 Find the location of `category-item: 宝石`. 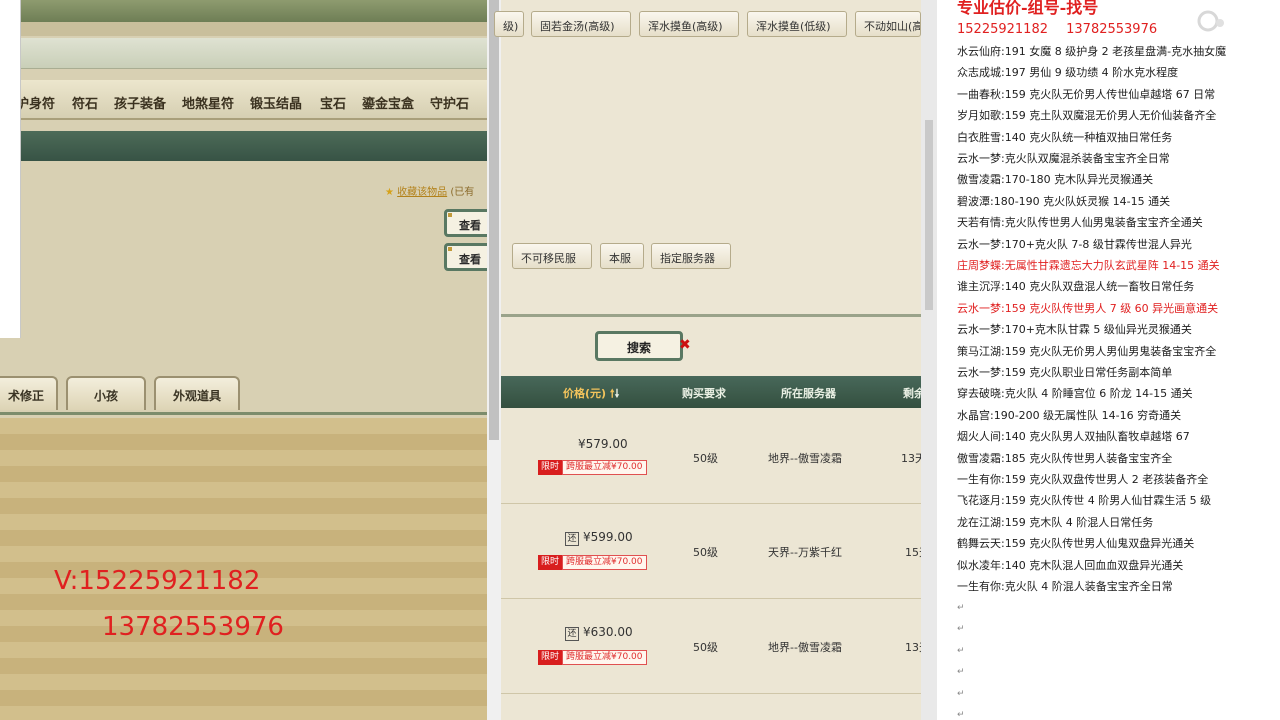

category-item: 宝石 is located at coordinates (333, 102).